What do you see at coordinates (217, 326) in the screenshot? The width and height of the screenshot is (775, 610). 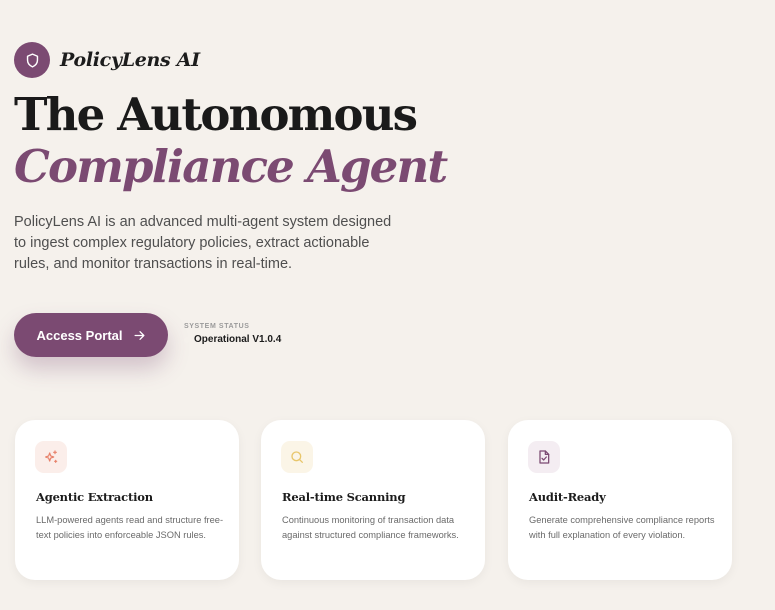 I see `system-status-label: SYSTEM STATUS` at bounding box center [217, 326].